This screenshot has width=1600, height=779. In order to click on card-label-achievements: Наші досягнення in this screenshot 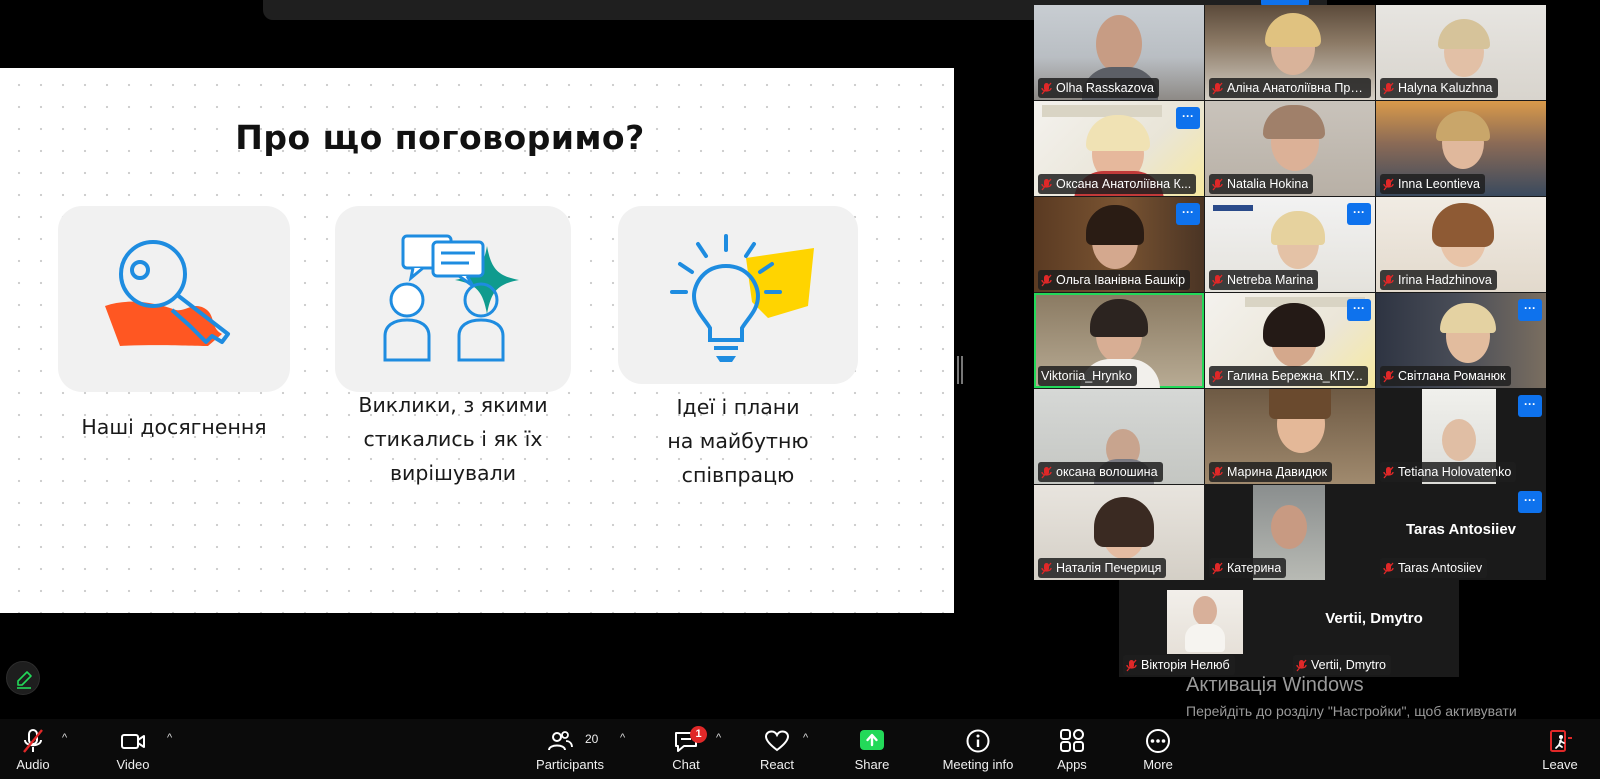, I will do `click(174, 427)`.